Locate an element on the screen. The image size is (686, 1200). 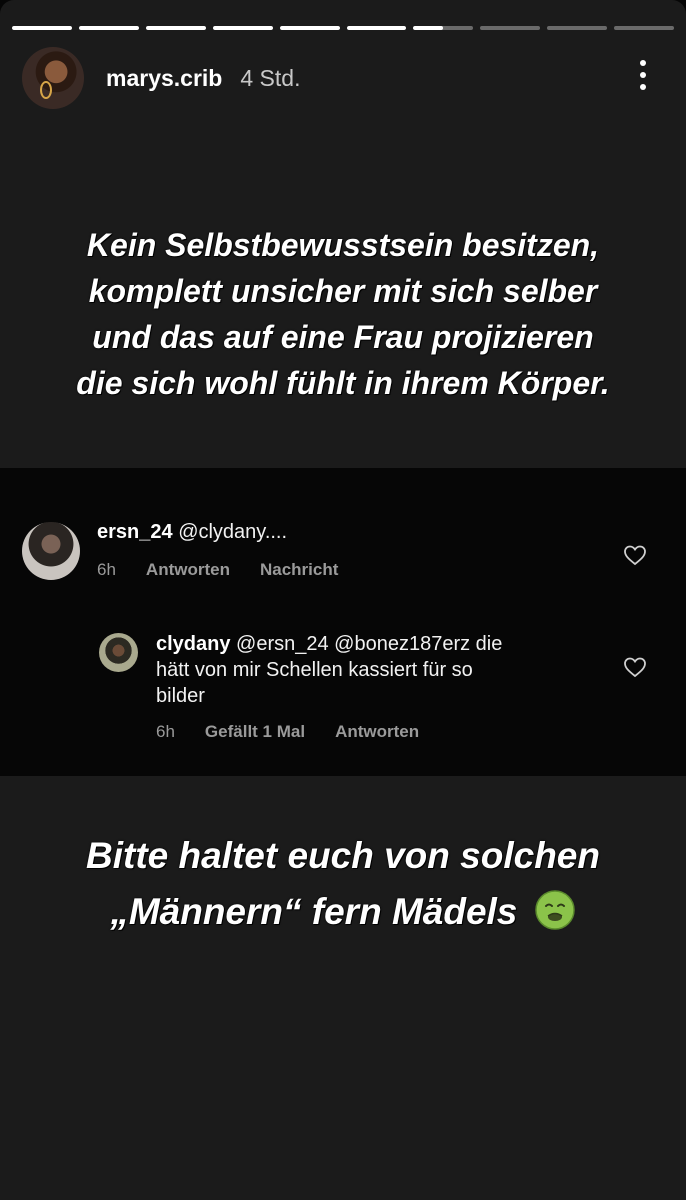
story-username: marys.crib is located at coordinates (164, 78).